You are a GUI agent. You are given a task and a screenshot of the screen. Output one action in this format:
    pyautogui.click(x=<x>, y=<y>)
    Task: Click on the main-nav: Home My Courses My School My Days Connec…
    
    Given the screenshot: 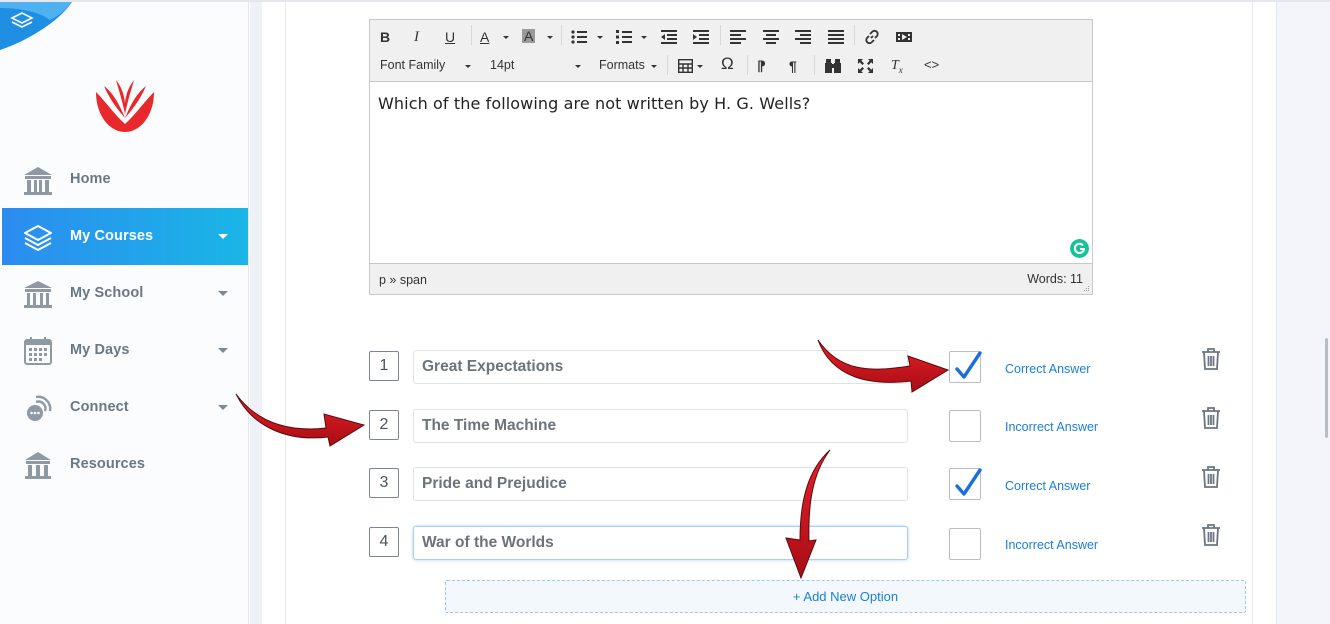 What is the action you would take?
    pyautogui.click(x=125, y=322)
    